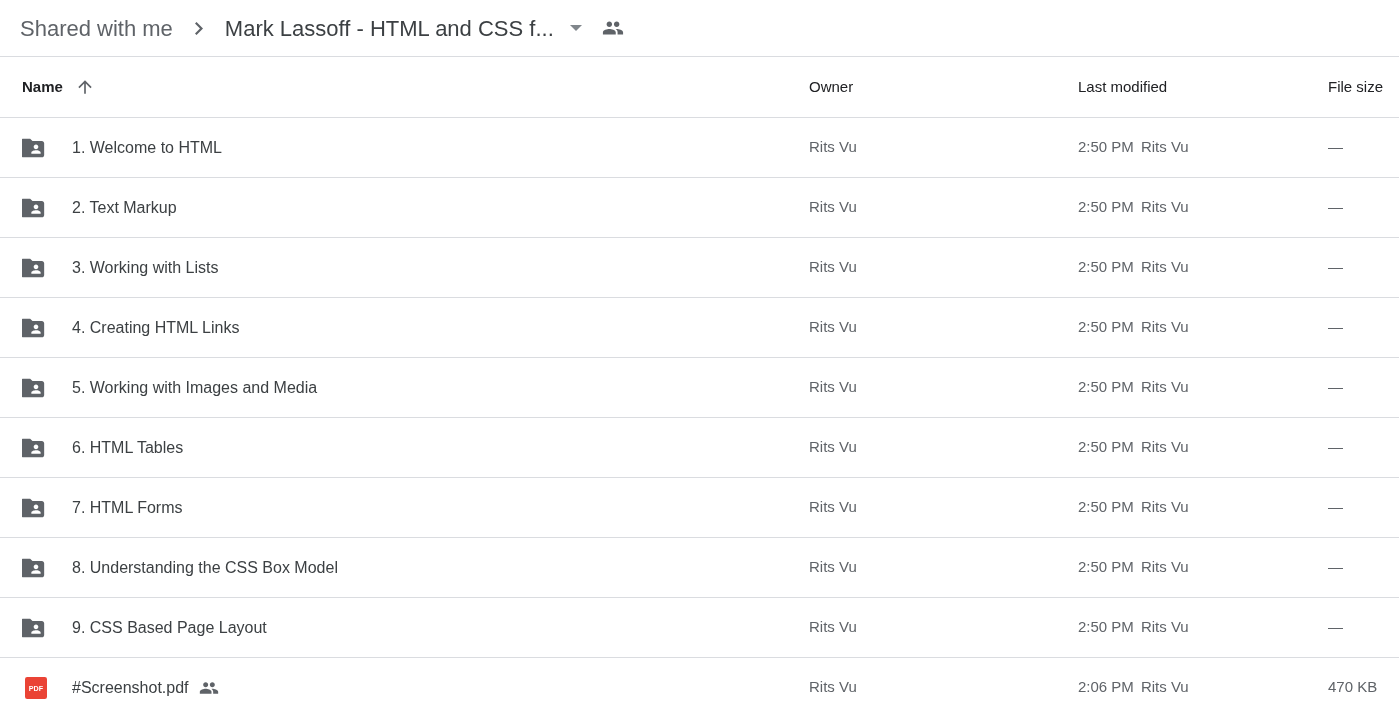  Describe the element at coordinates (575, 28) in the screenshot. I see `caret-icon` at that location.